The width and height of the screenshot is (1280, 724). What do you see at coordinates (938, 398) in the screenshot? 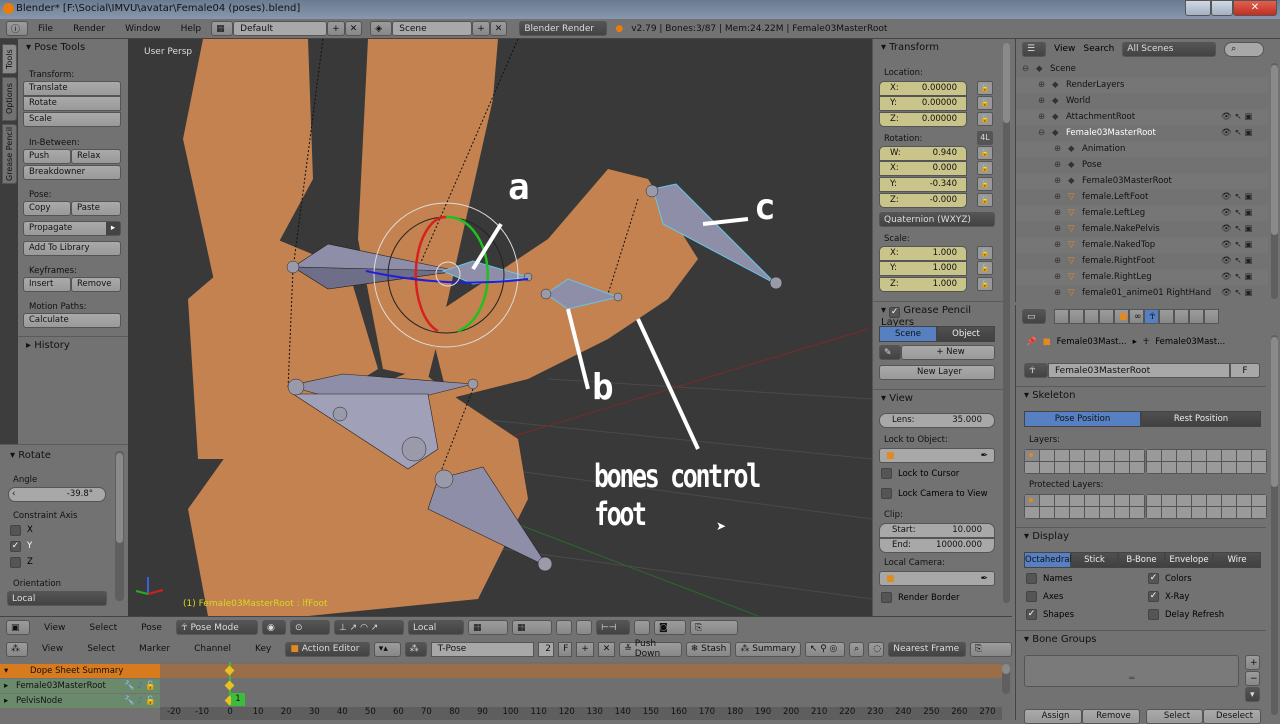
I see `view-panel-header: ▾ View` at bounding box center [938, 398].